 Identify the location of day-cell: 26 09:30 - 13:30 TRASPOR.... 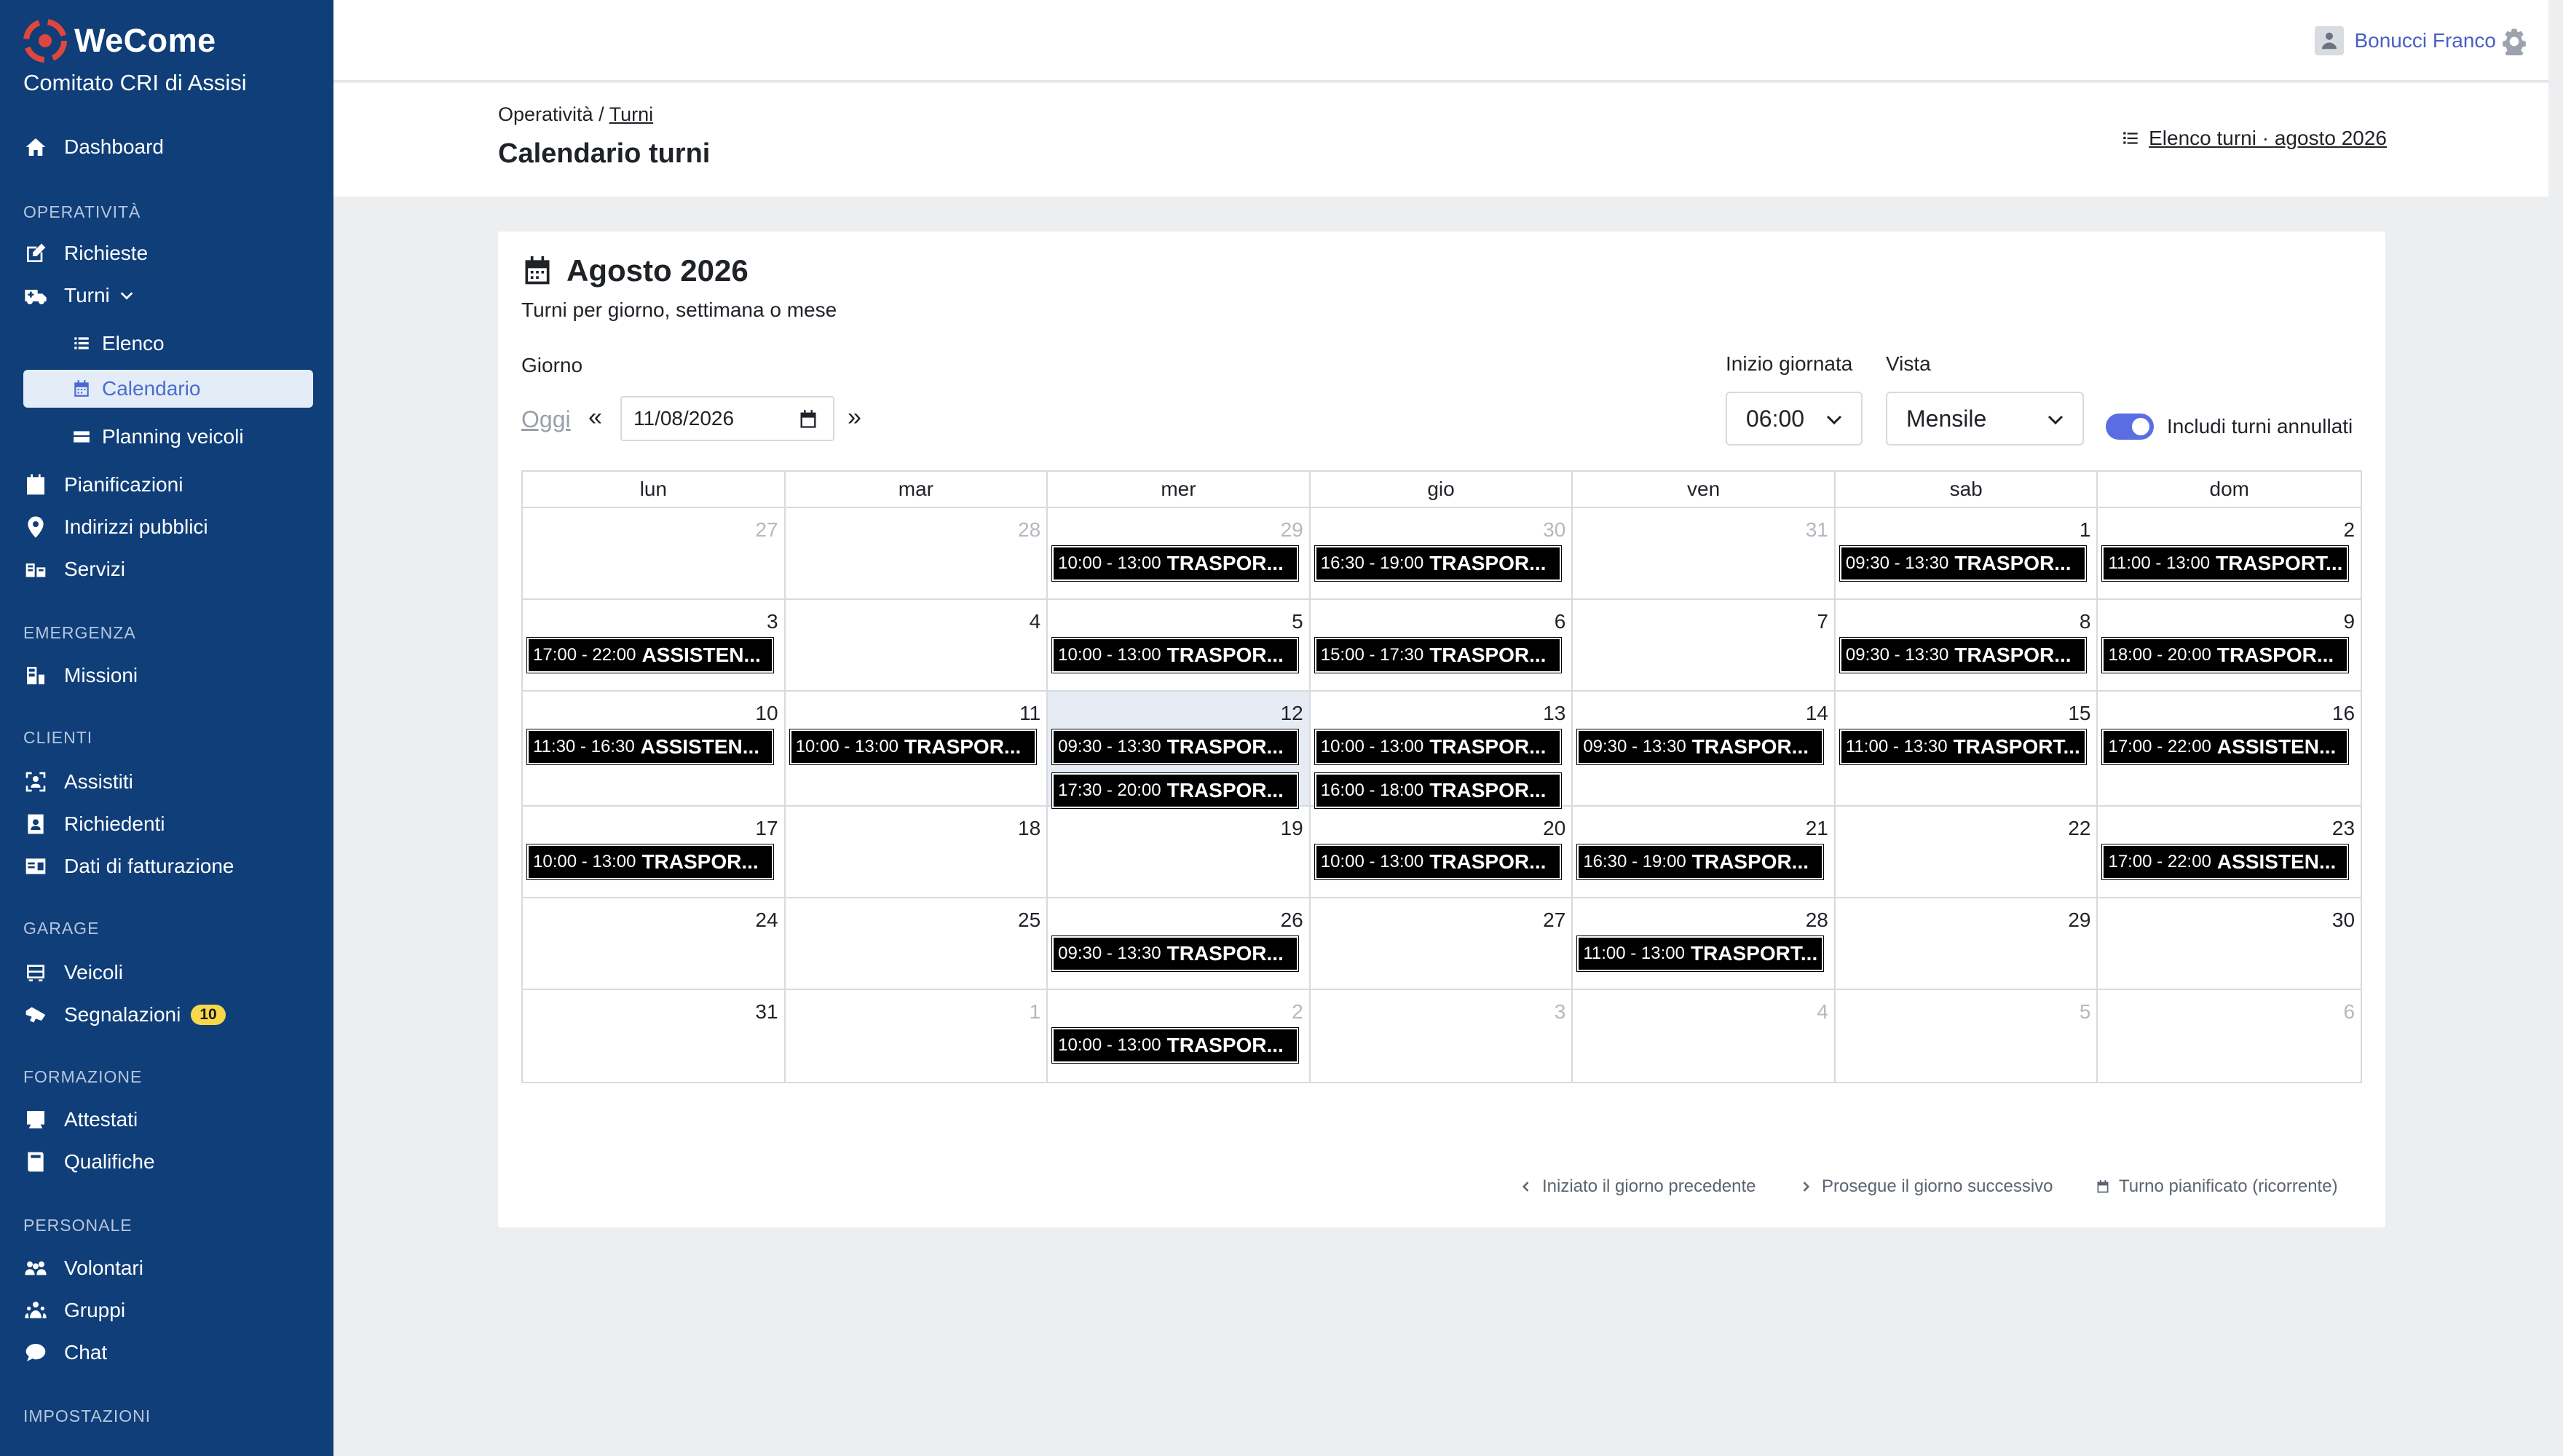
(1179, 944).